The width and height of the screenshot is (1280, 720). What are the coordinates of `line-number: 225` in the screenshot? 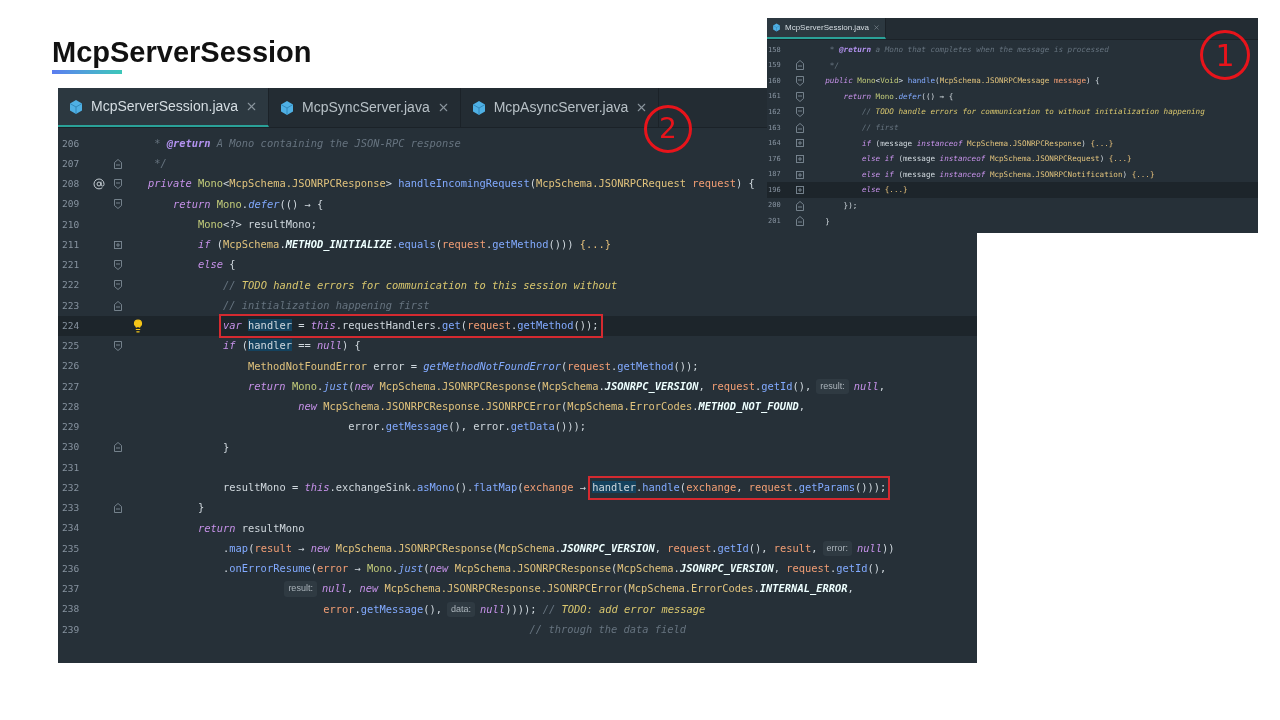 It's located at (71, 346).